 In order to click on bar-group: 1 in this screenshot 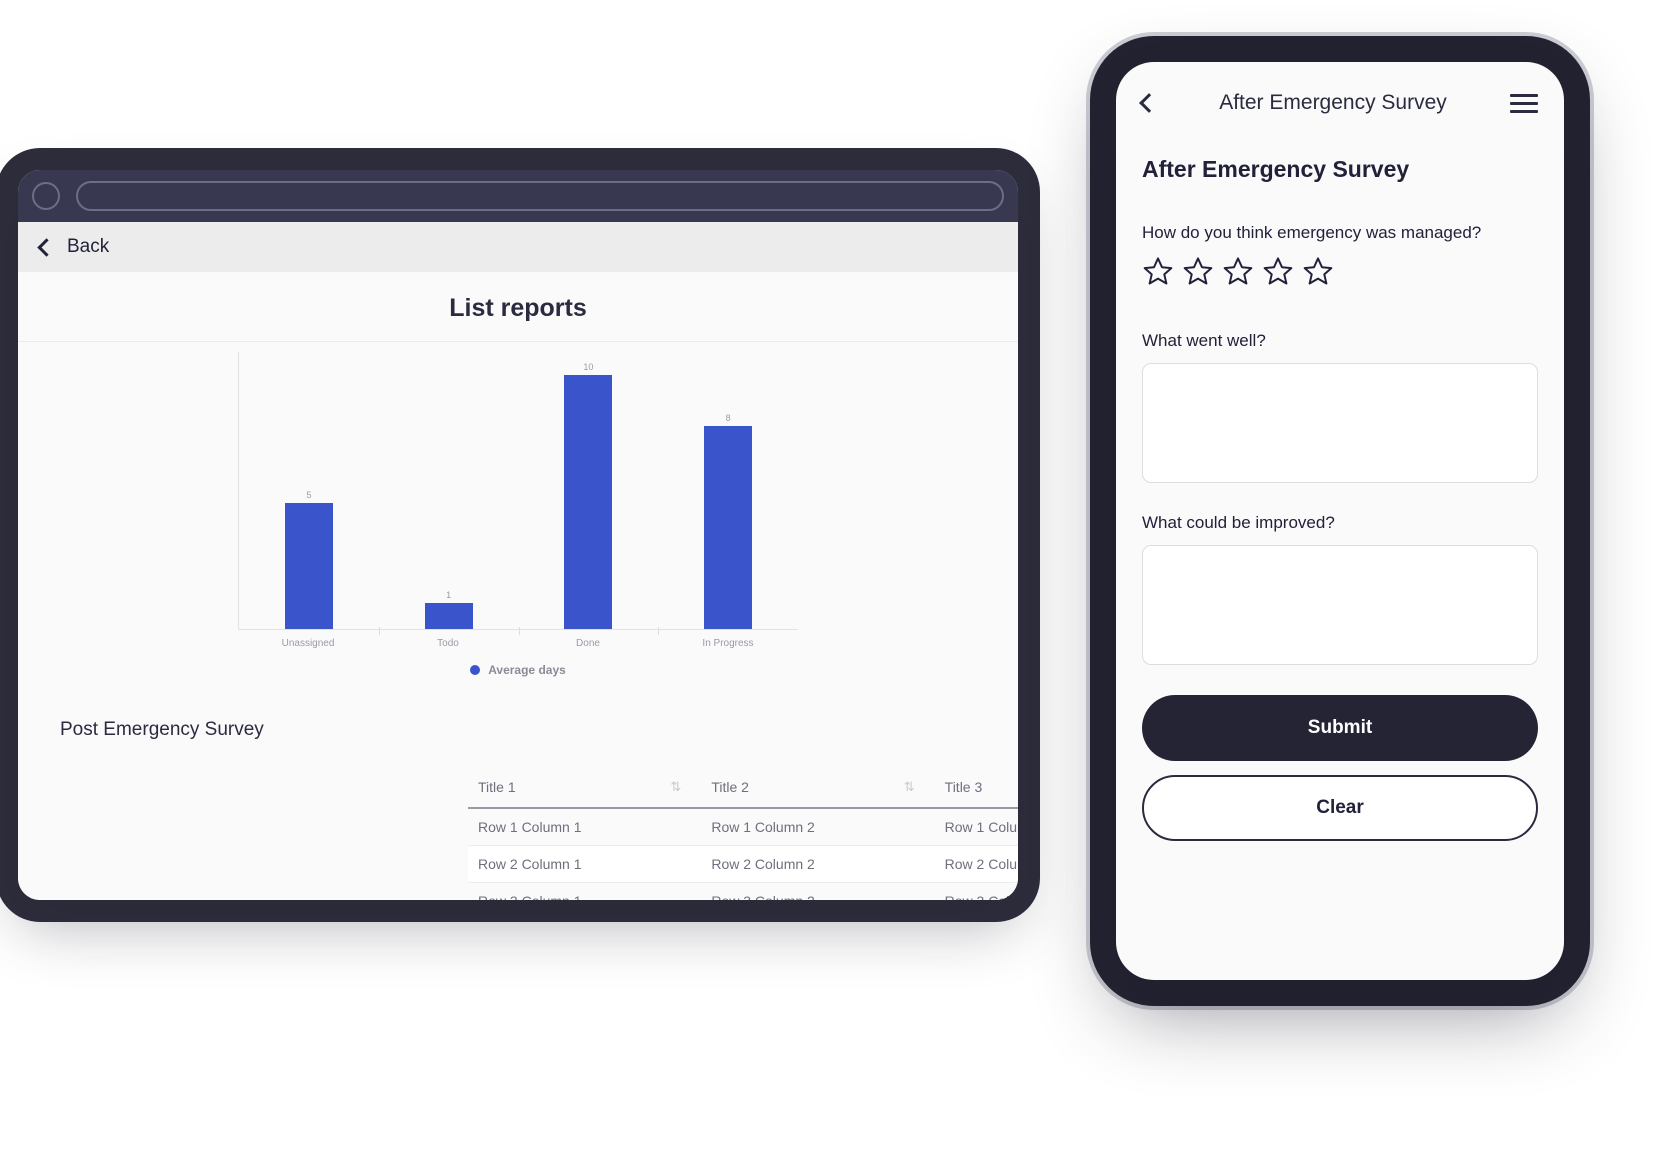, I will do `click(448, 493)`.